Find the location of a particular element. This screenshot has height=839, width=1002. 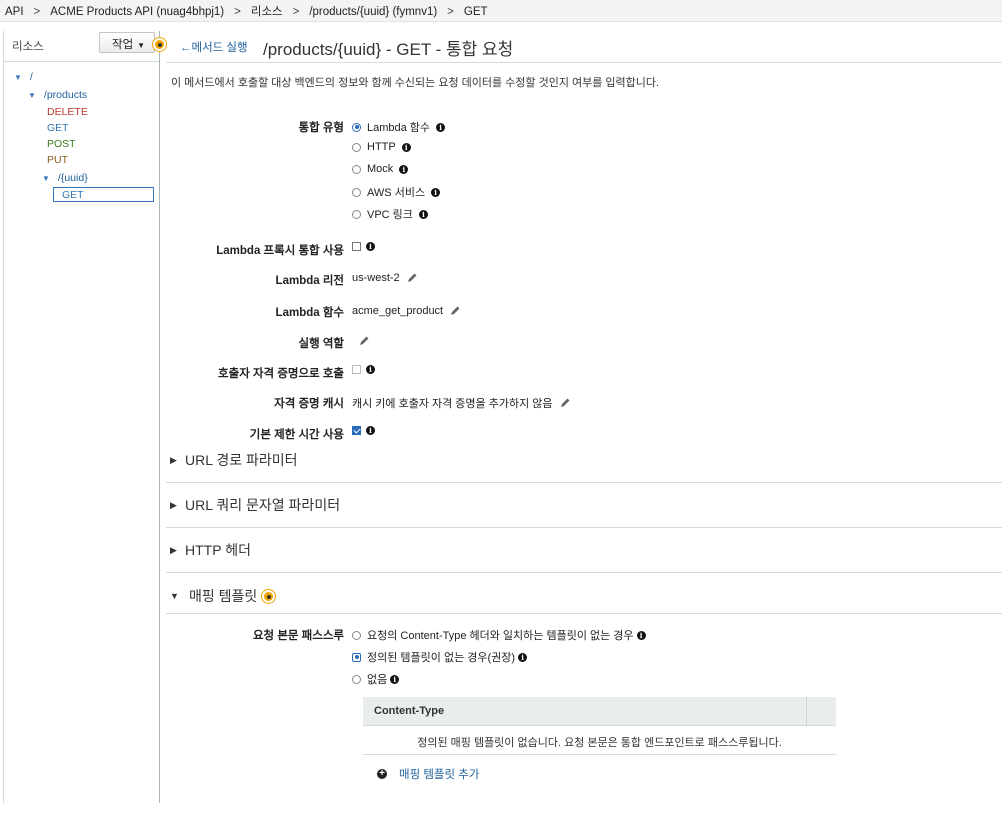

integration-type-option-lambda: Lambda 함수 i is located at coordinates (399, 127).